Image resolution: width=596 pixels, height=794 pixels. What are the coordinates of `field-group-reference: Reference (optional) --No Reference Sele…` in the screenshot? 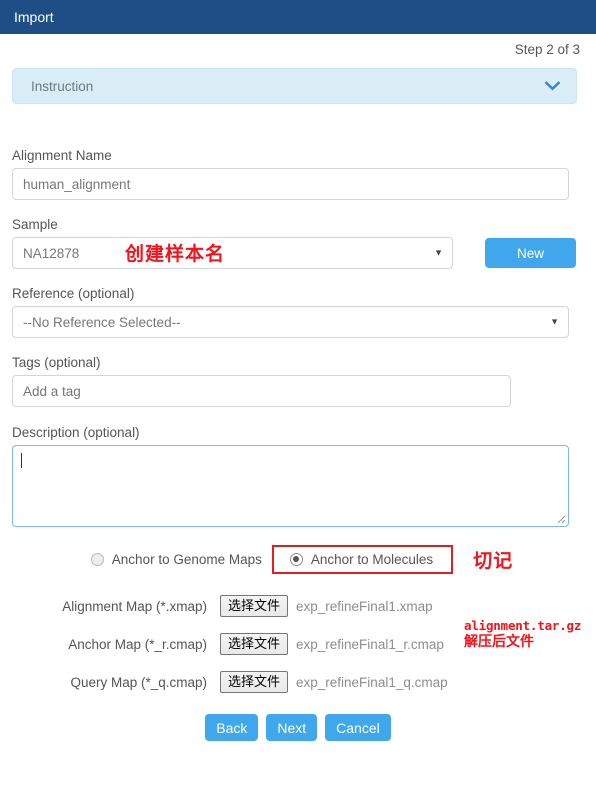 It's located at (298, 312).